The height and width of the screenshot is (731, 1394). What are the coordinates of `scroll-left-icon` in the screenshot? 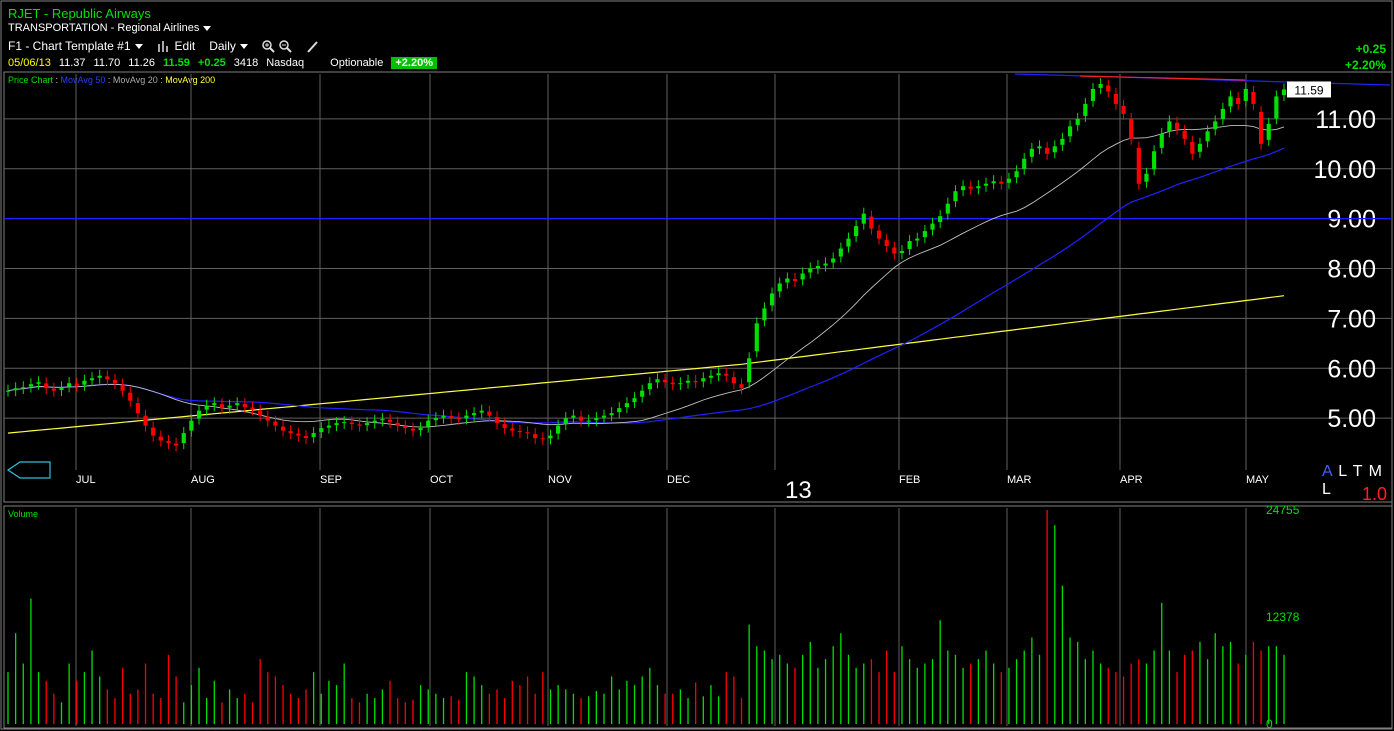 It's located at (29, 470).